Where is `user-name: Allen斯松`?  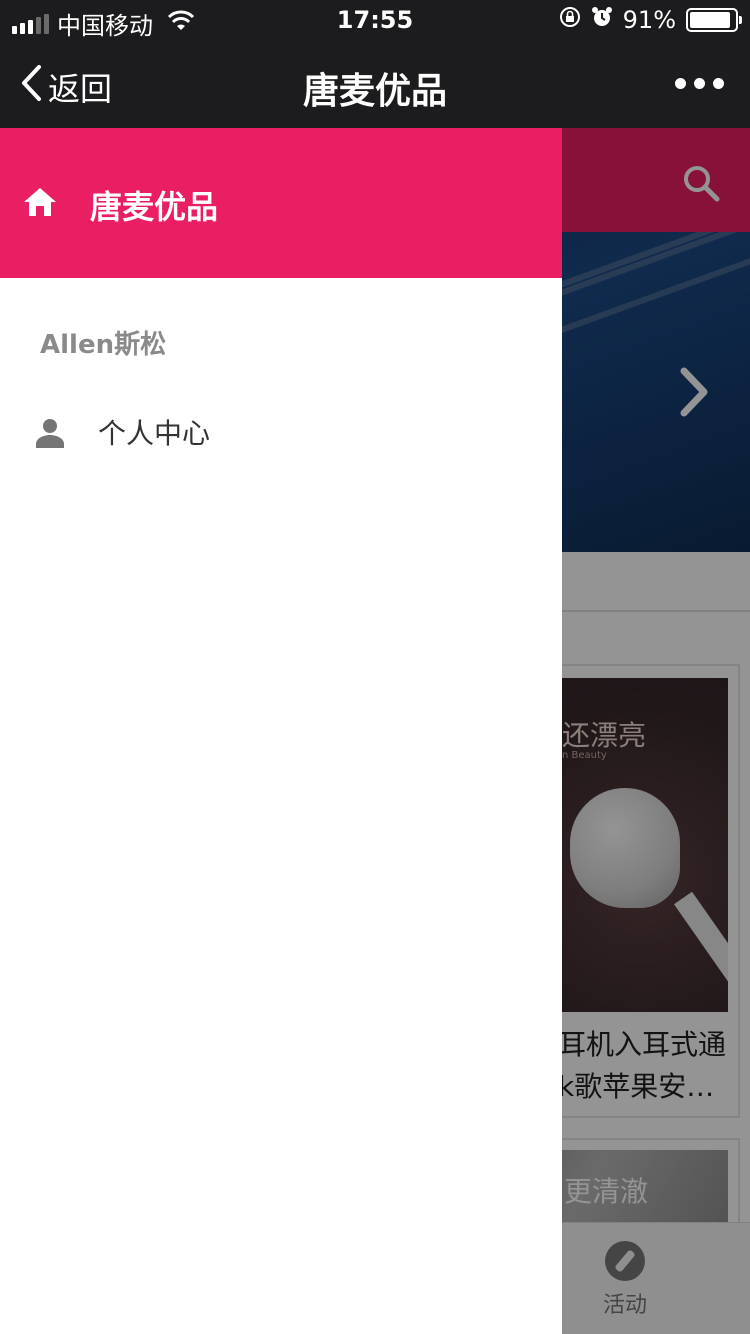
user-name: Allen斯松 is located at coordinates (103, 345).